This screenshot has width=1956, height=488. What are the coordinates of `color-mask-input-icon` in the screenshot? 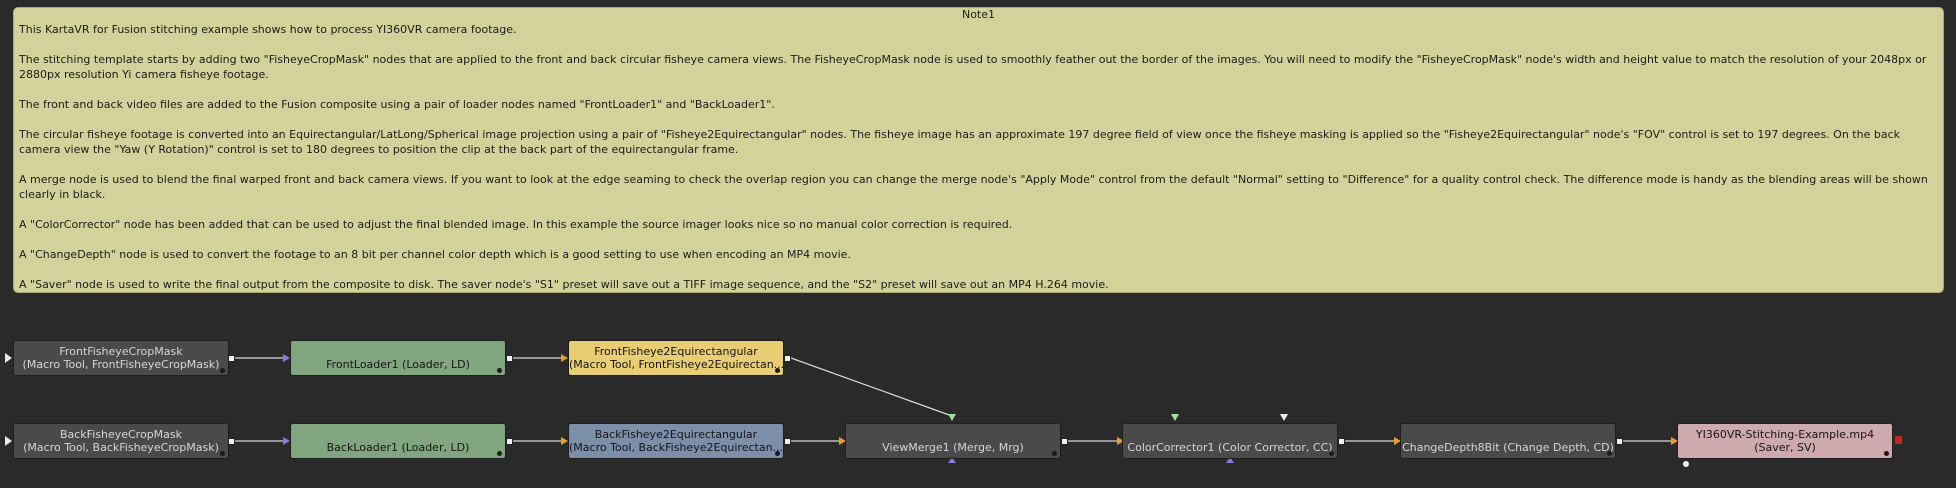 It's located at (1284, 417).